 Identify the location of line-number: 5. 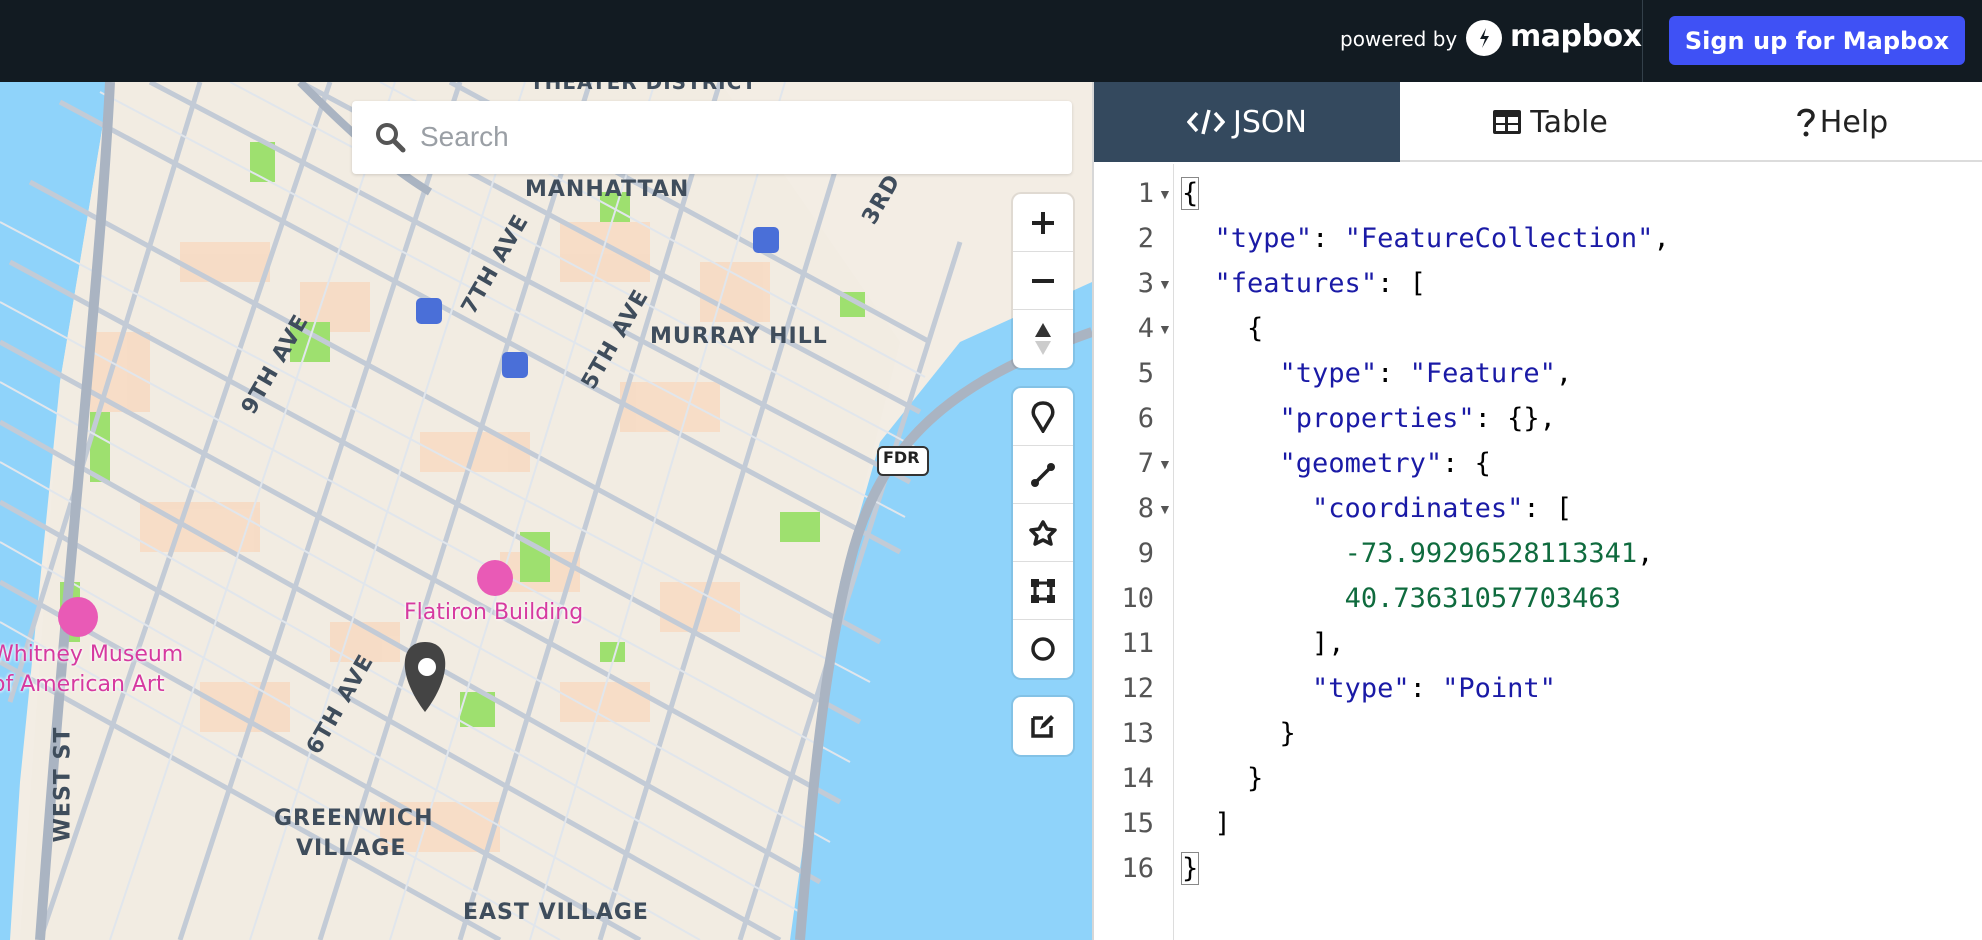
(1145, 373).